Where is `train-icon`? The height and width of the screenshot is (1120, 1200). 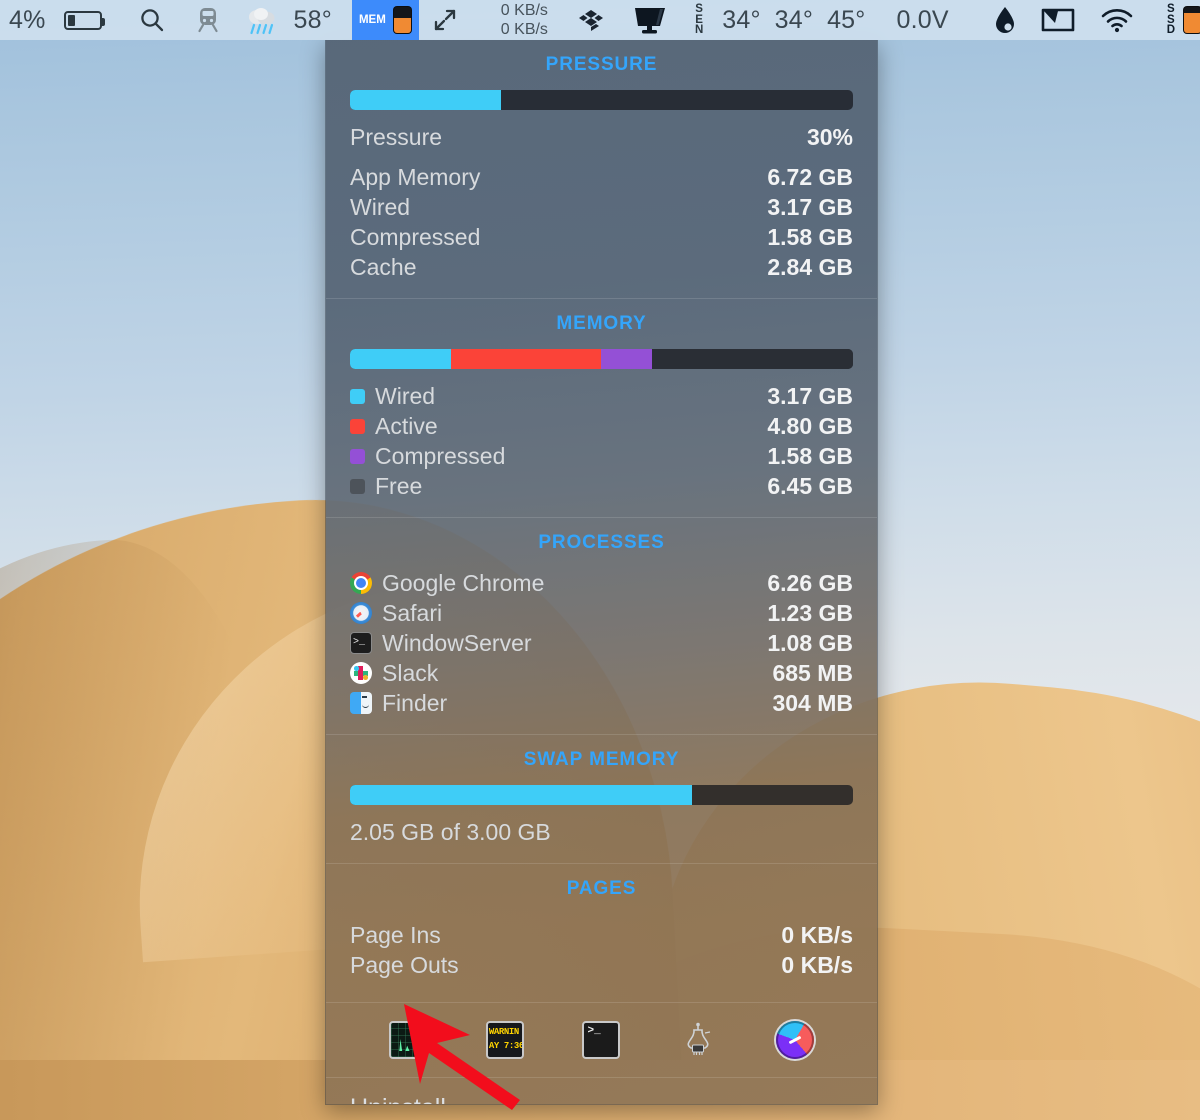 train-icon is located at coordinates (207, 20).